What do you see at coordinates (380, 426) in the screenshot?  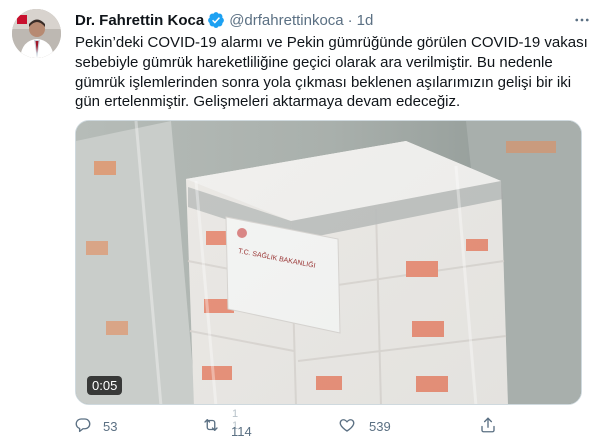 I see `like-count: 539` at bounding box center [380, 426].